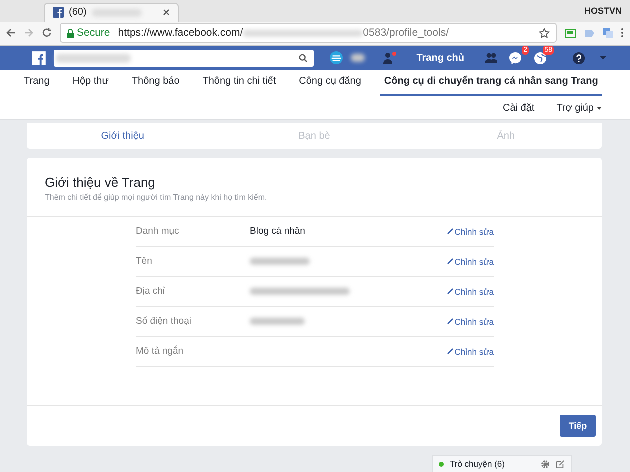  I want to click on star-icon, so click(544, 33).